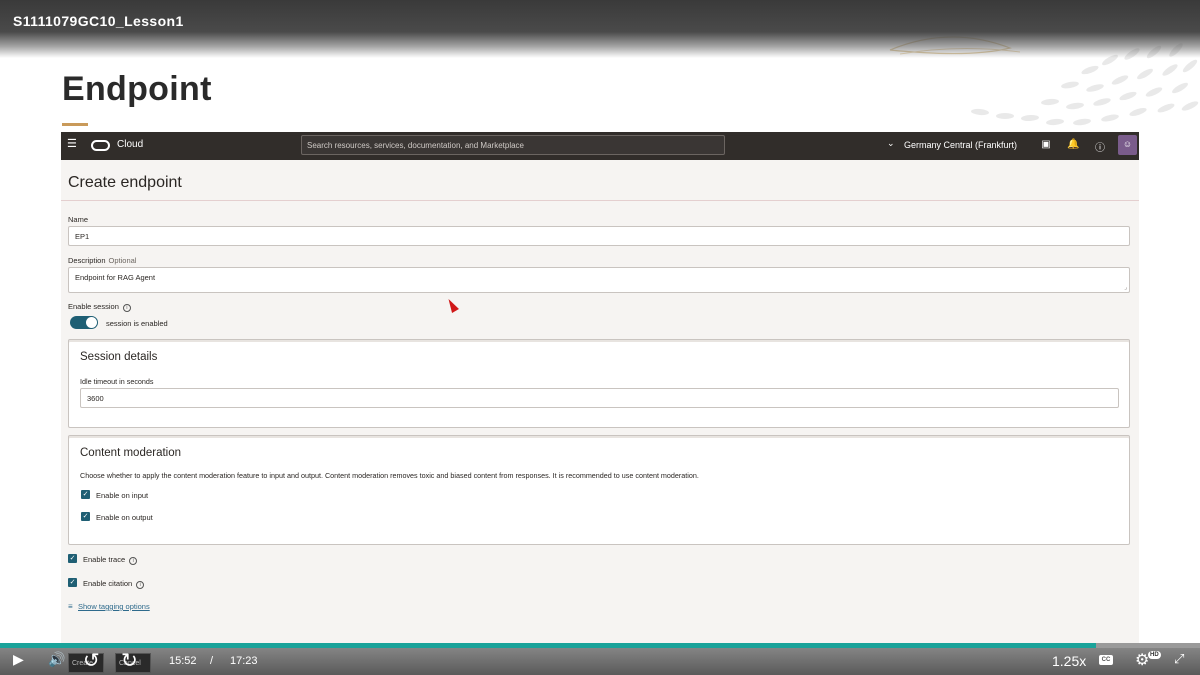 Image resolution: width=1200 pixels, height=675 pixels. I want to click on chevron-down-icon: ⌄, so click(891, 143).